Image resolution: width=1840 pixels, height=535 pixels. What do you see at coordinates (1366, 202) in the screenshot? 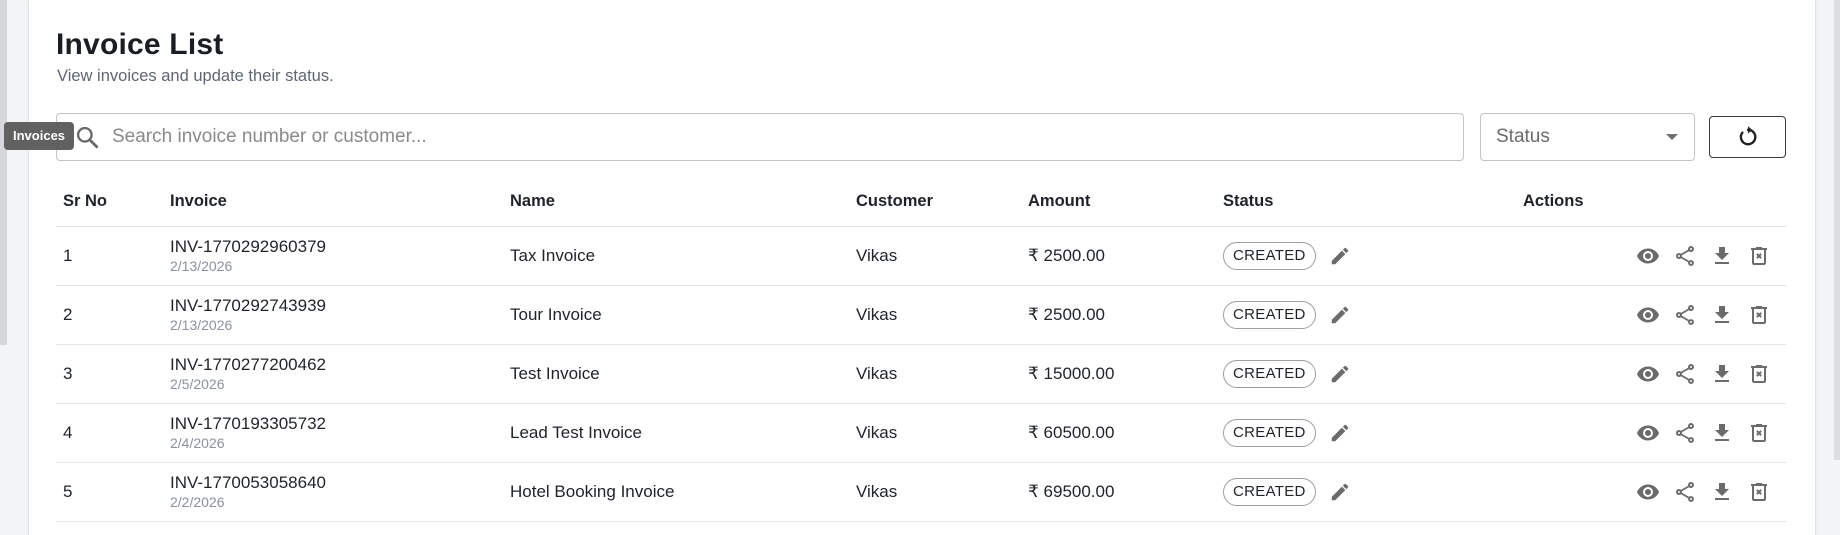
I see `col-header-status: Status` at bounding box center [1366, 202].